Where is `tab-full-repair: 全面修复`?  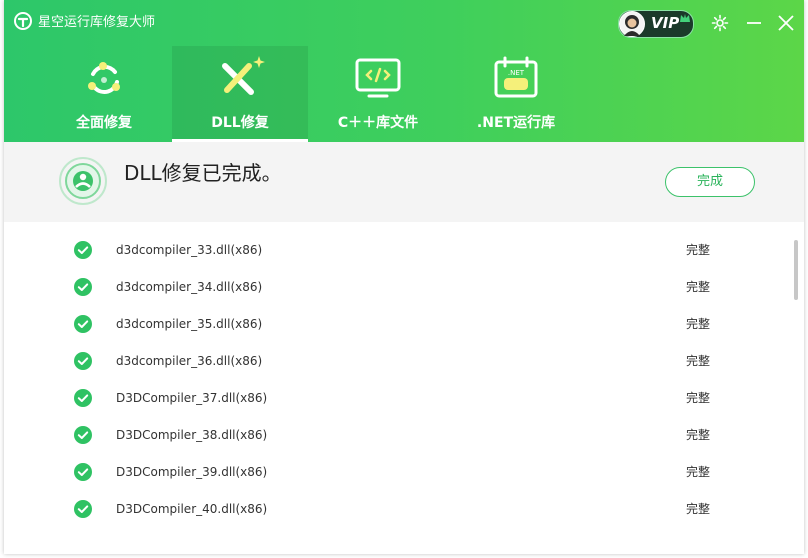 tab-full-repair: 全面修复 is located at coordinates (104, 94).